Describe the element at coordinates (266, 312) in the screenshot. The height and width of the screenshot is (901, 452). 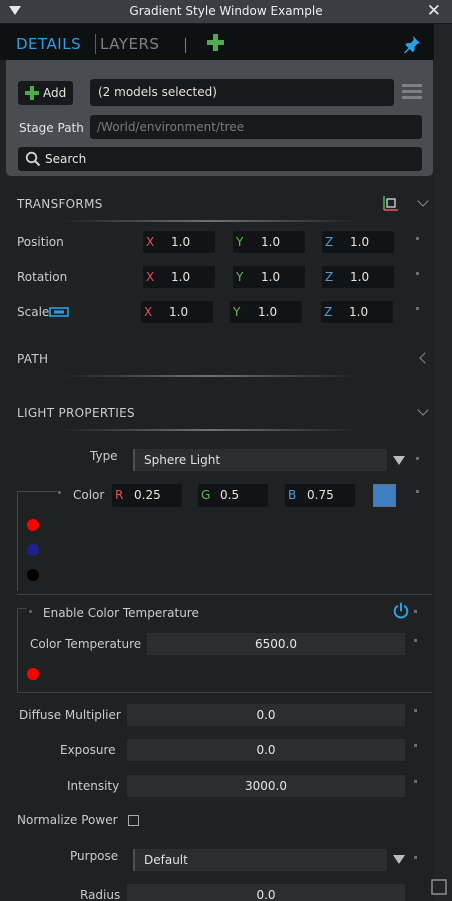
I see `scale-y-field: Y 1.0` at that location.